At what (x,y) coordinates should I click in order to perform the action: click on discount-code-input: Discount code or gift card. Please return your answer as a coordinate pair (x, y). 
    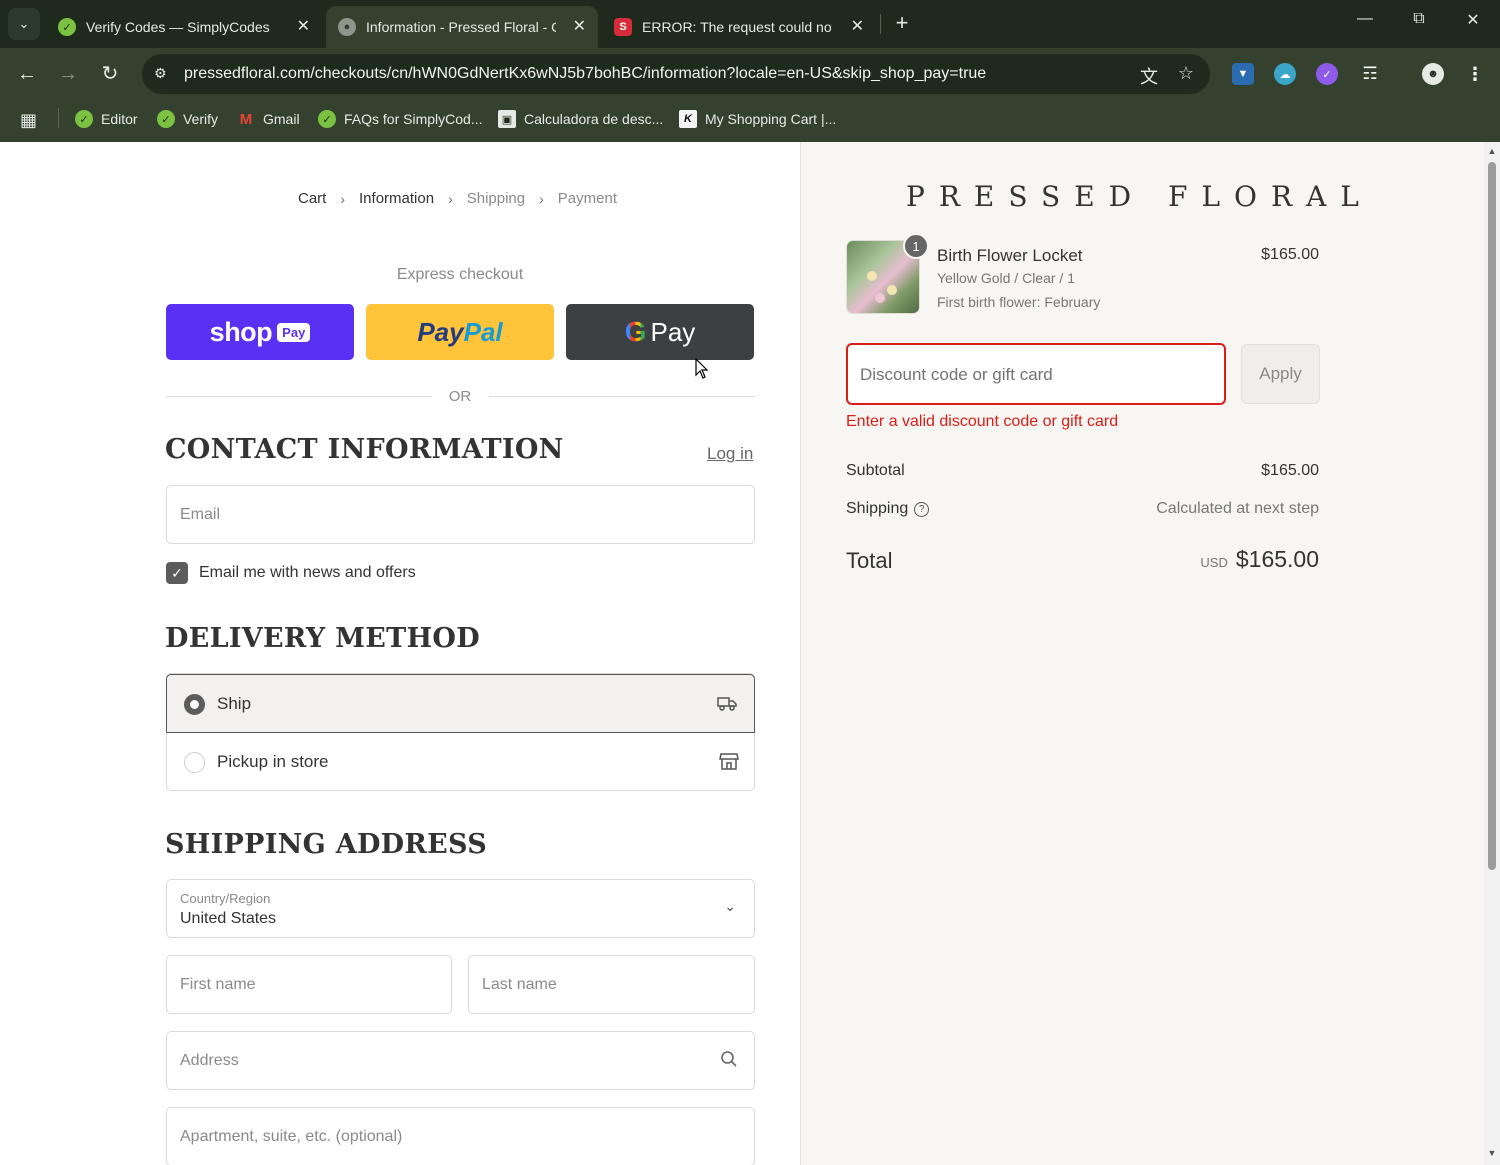
    Looking at the image, I should click on (1036, 374).